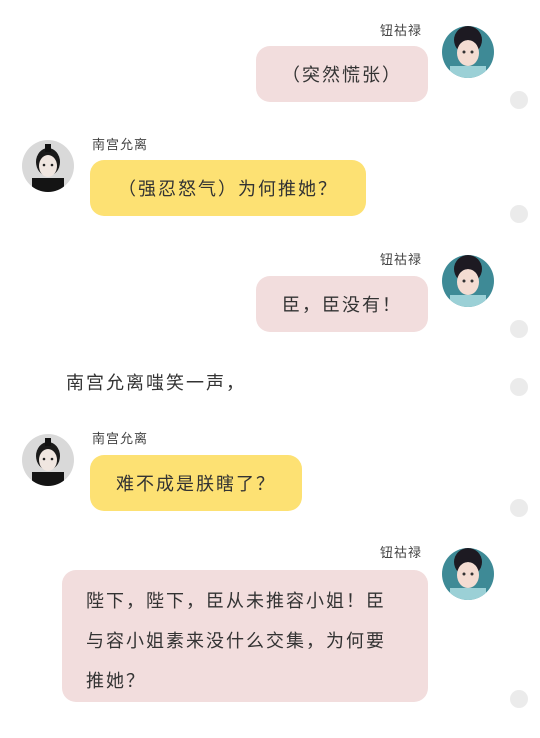 This screenshot has width=540, height=738. Describe the element at coordinates (116, 681) in the screenshot. I see `bubble-line: 推她？` at that location.